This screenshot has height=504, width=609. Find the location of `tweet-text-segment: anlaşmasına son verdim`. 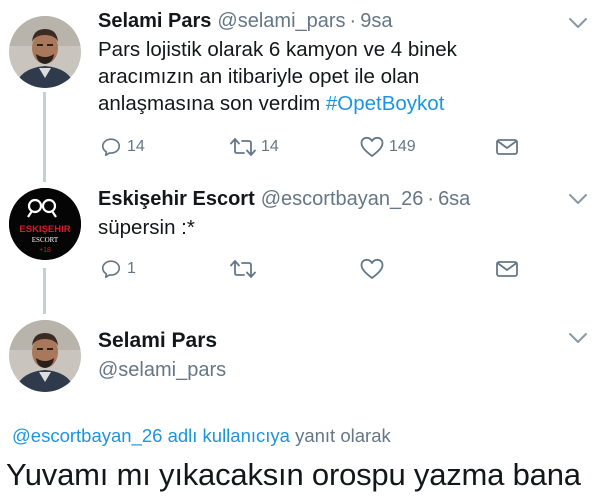

tweet-text-segment: anlaşmasına son verdim is located at coordinates (212, 103).